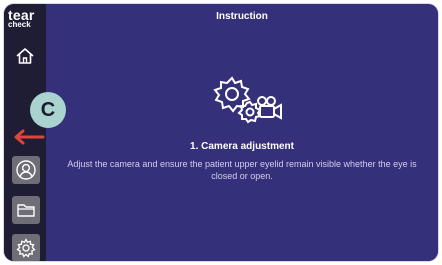 Image resolution: width=442 pixels, height=265 pixels. What do you see at coordinates (242, 146) in the screenshot?
I see `step-title: 1. Camera adjustment` at bounding box center [242, 146].